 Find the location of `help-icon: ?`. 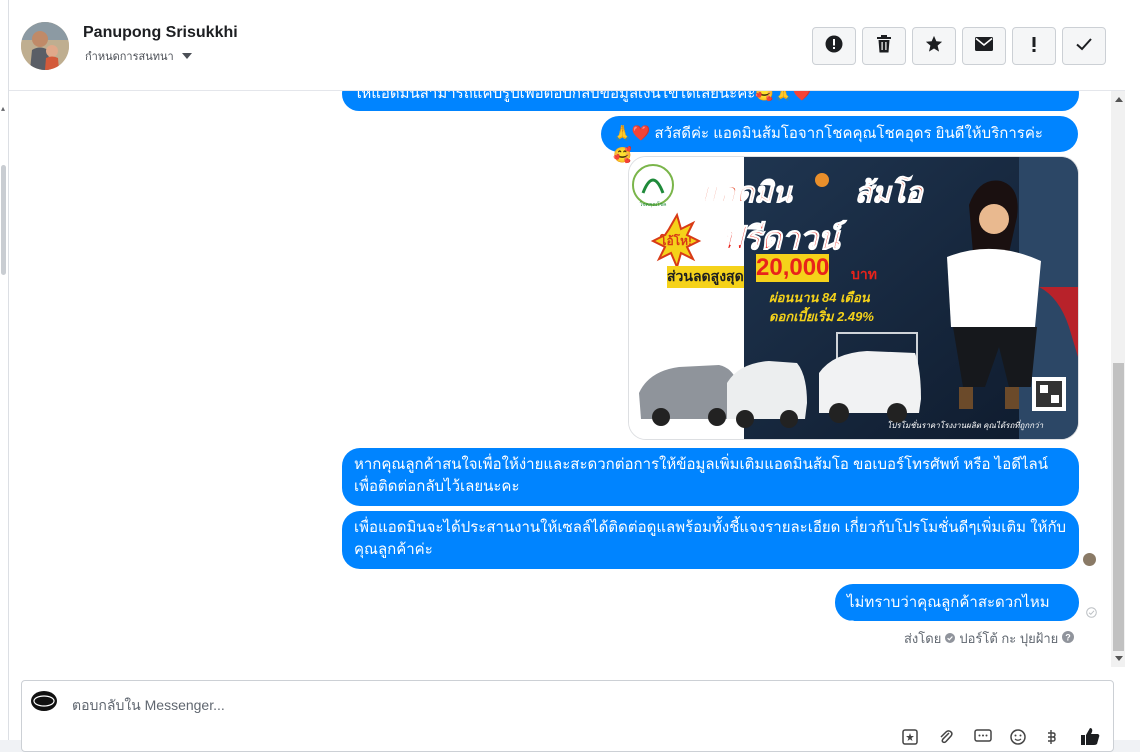

help-icon: ? is located at coordinates (1068, 638).